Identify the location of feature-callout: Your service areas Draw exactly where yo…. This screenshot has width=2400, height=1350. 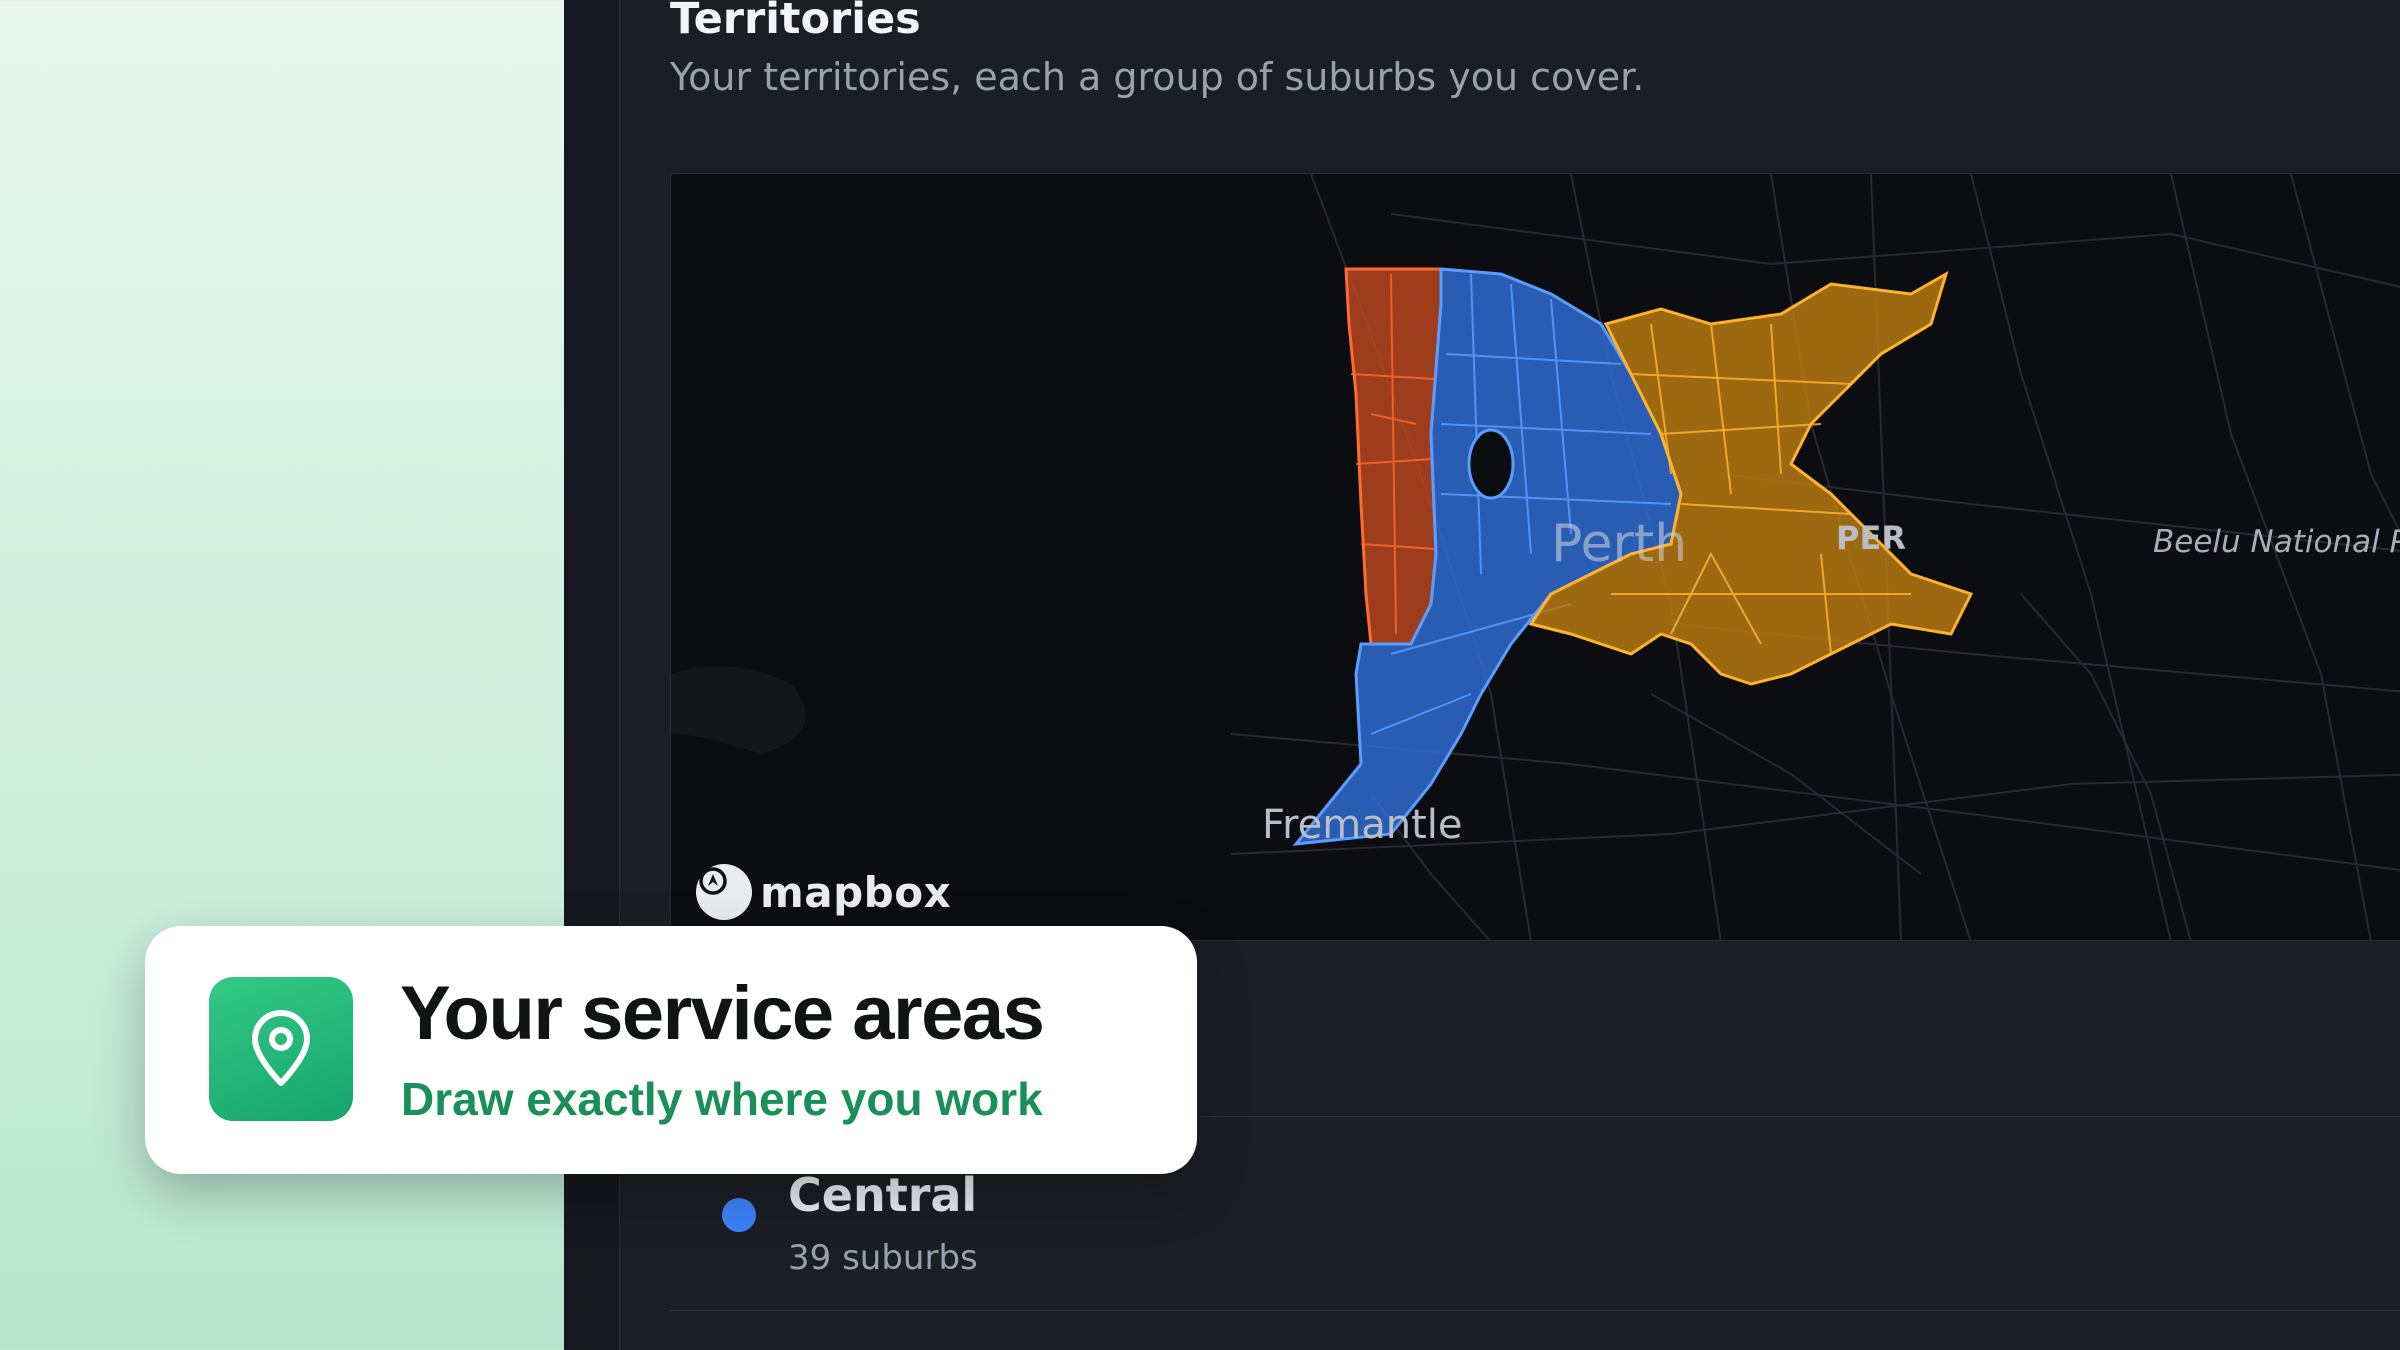
(671, 1050).